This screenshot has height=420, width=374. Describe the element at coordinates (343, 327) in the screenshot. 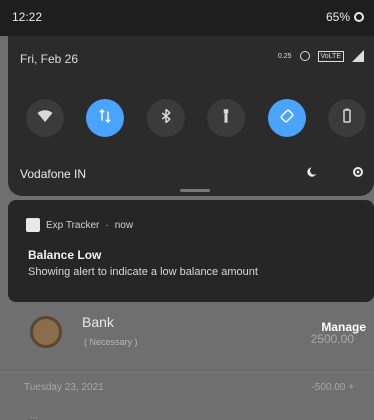

I see `manage-button: Manage` at that location.